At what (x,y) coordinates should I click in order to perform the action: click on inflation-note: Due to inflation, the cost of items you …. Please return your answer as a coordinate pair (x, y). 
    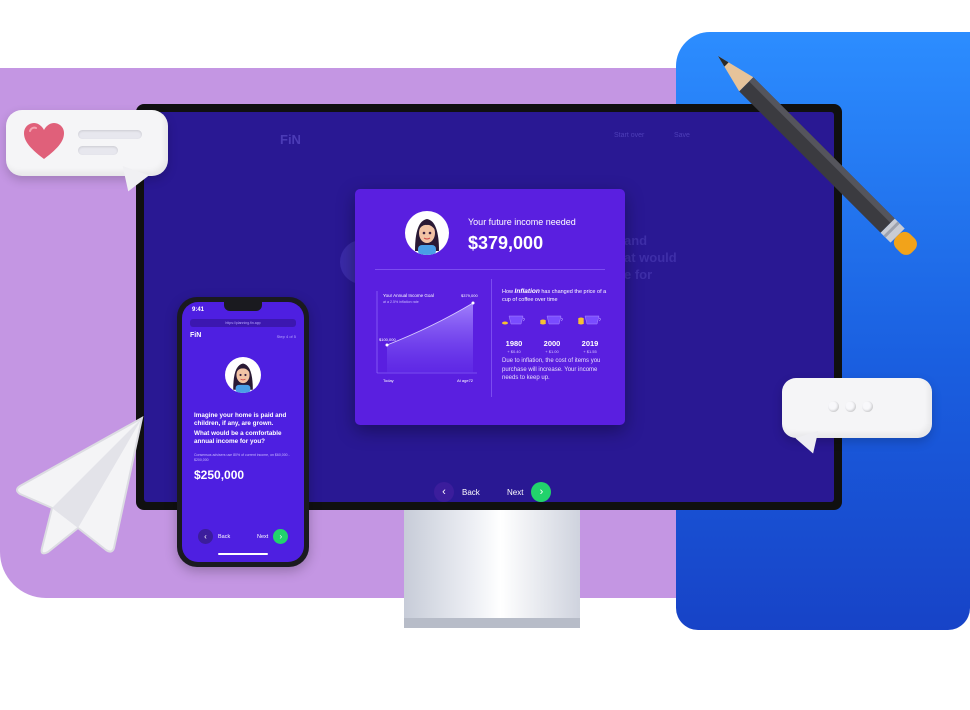
    Looking at the image, I should click on (551, 369).